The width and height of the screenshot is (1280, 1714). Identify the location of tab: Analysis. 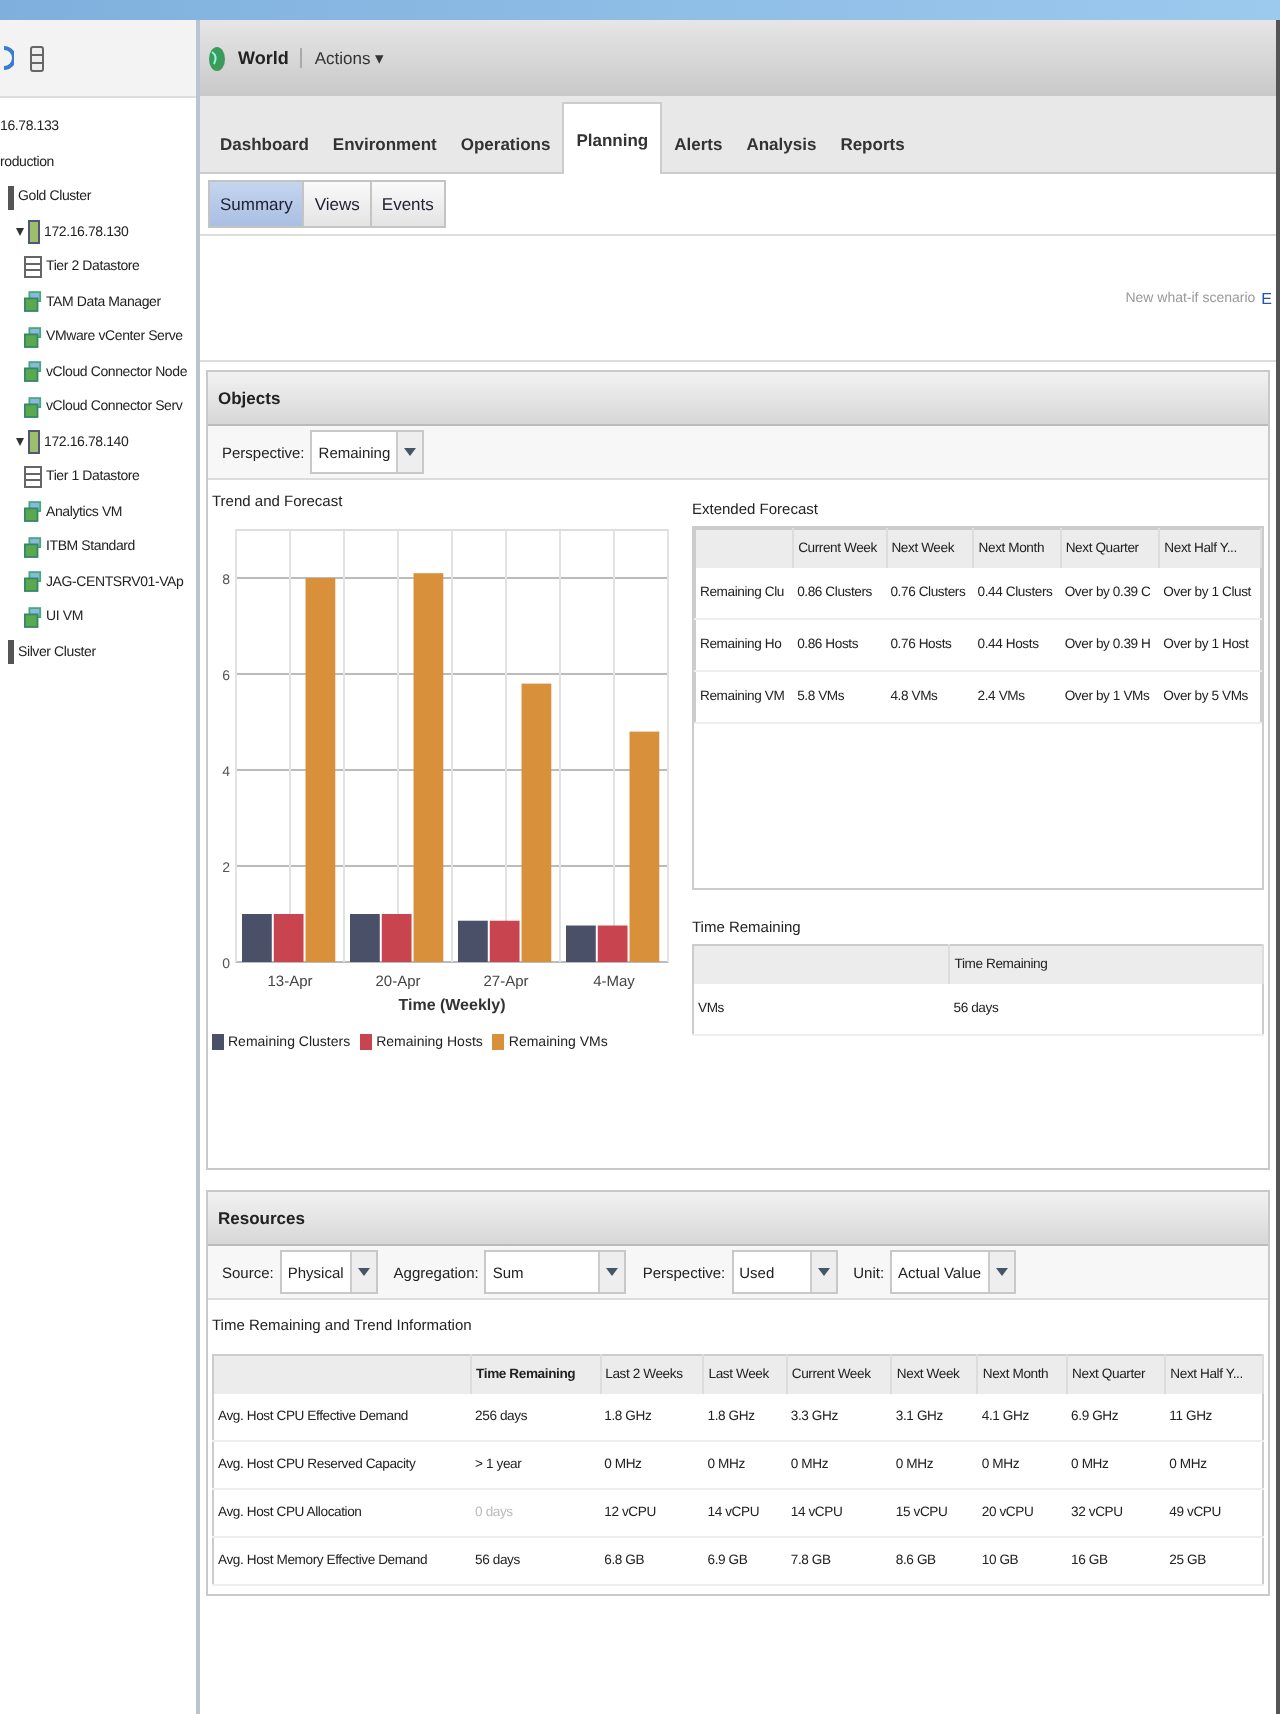
(781, 144).